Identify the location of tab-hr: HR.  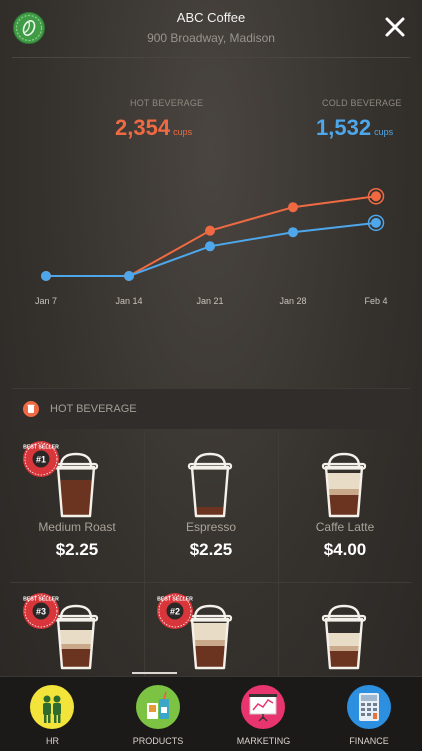
(52, 714).